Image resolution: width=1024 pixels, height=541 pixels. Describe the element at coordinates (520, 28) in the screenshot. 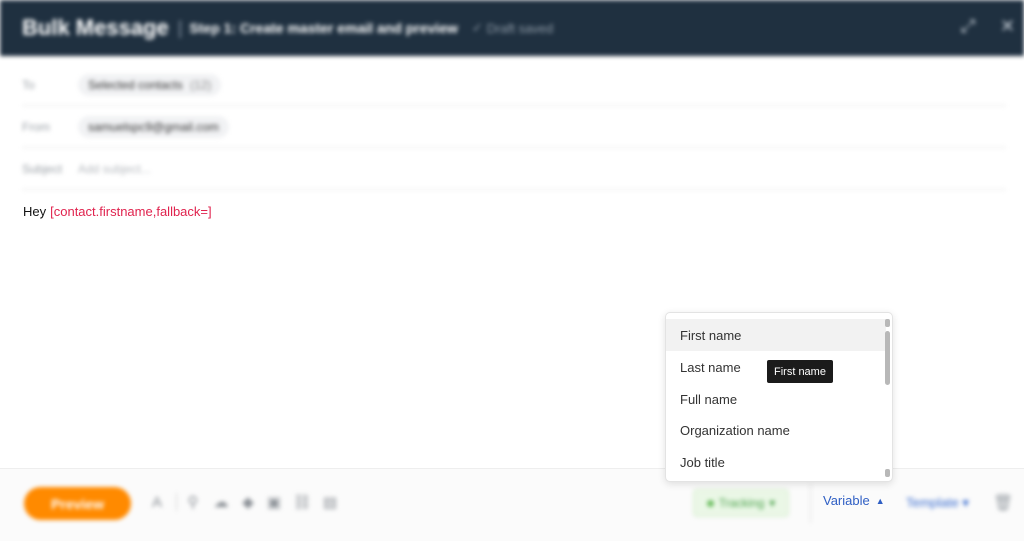

I see `draft-status-text: Draft saved` at that location.